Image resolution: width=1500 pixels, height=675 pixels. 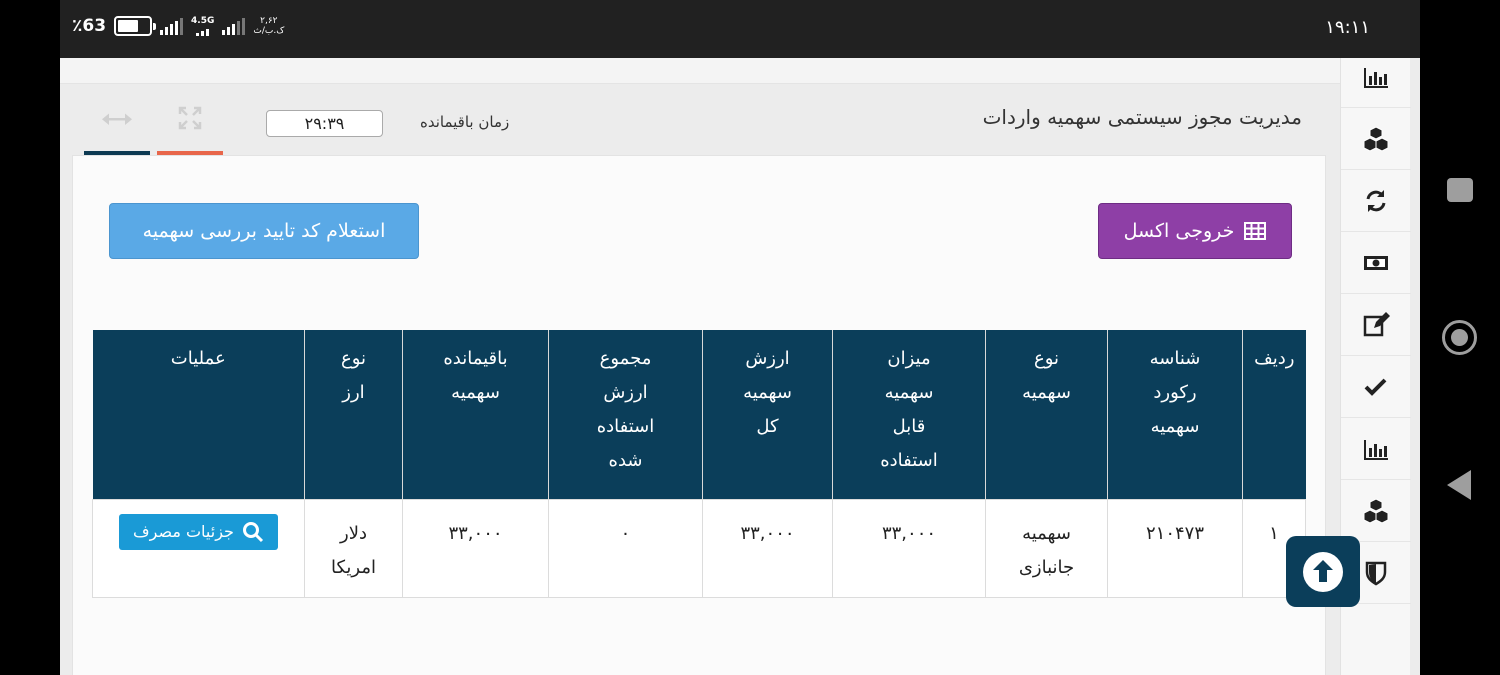 I want to click on timer-value: ۲۹:۳۹, so click(x=324, y=123).